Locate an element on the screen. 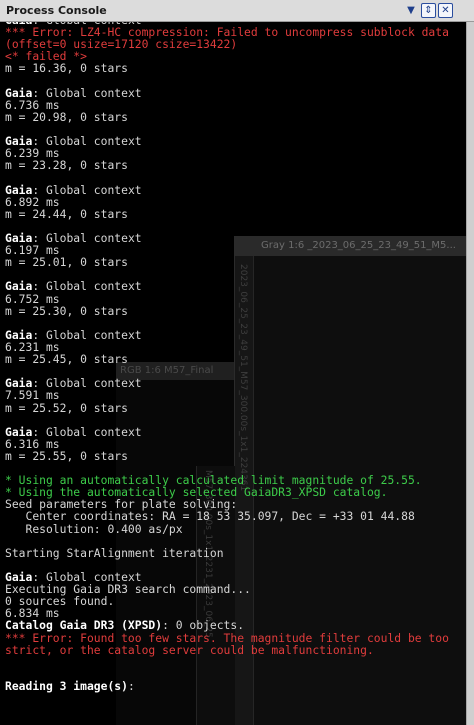  console-line: m = 25.55, 0 stars is located at coordinates (66, 455).